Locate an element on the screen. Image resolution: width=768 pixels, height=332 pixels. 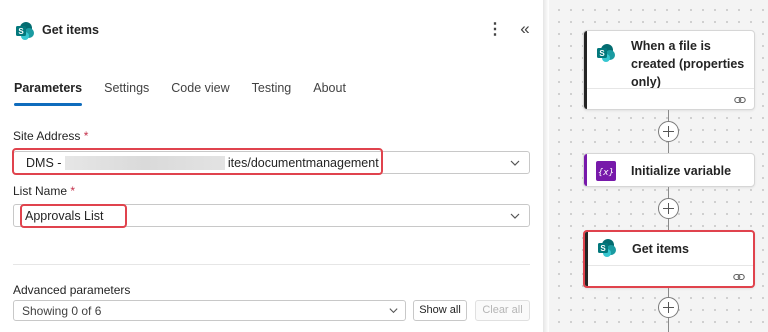
tab-testing: Testing is located at coordinates (272, 93).